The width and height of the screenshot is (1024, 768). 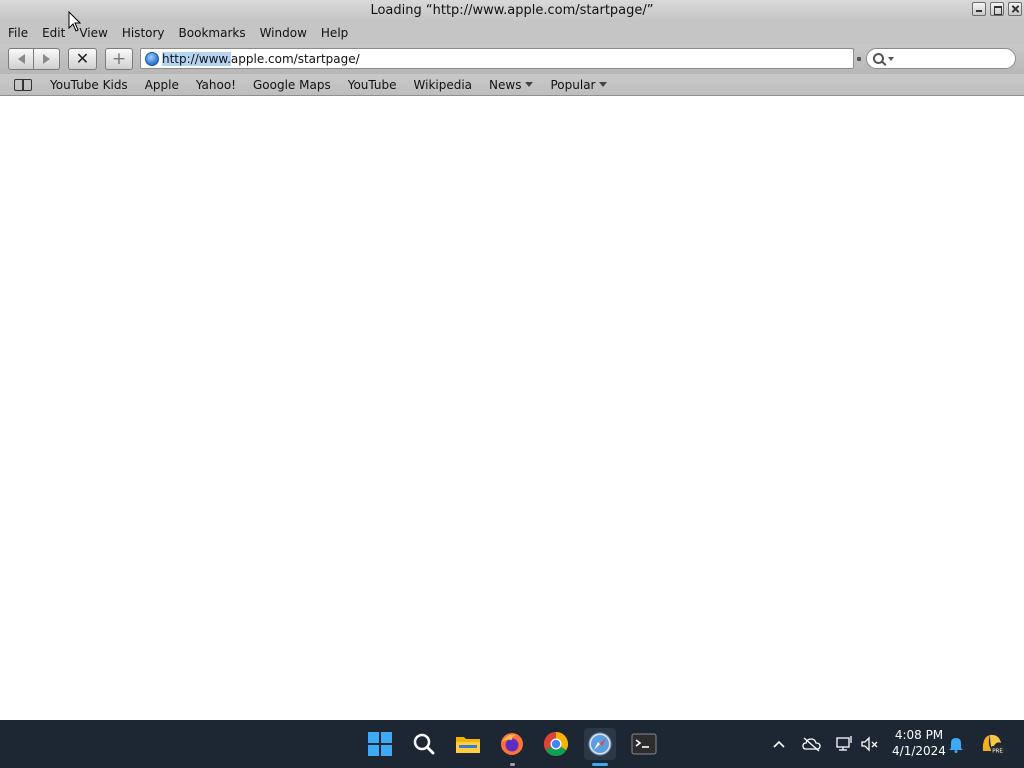 I want to click on chrome-button, so click(x=556, y=744).